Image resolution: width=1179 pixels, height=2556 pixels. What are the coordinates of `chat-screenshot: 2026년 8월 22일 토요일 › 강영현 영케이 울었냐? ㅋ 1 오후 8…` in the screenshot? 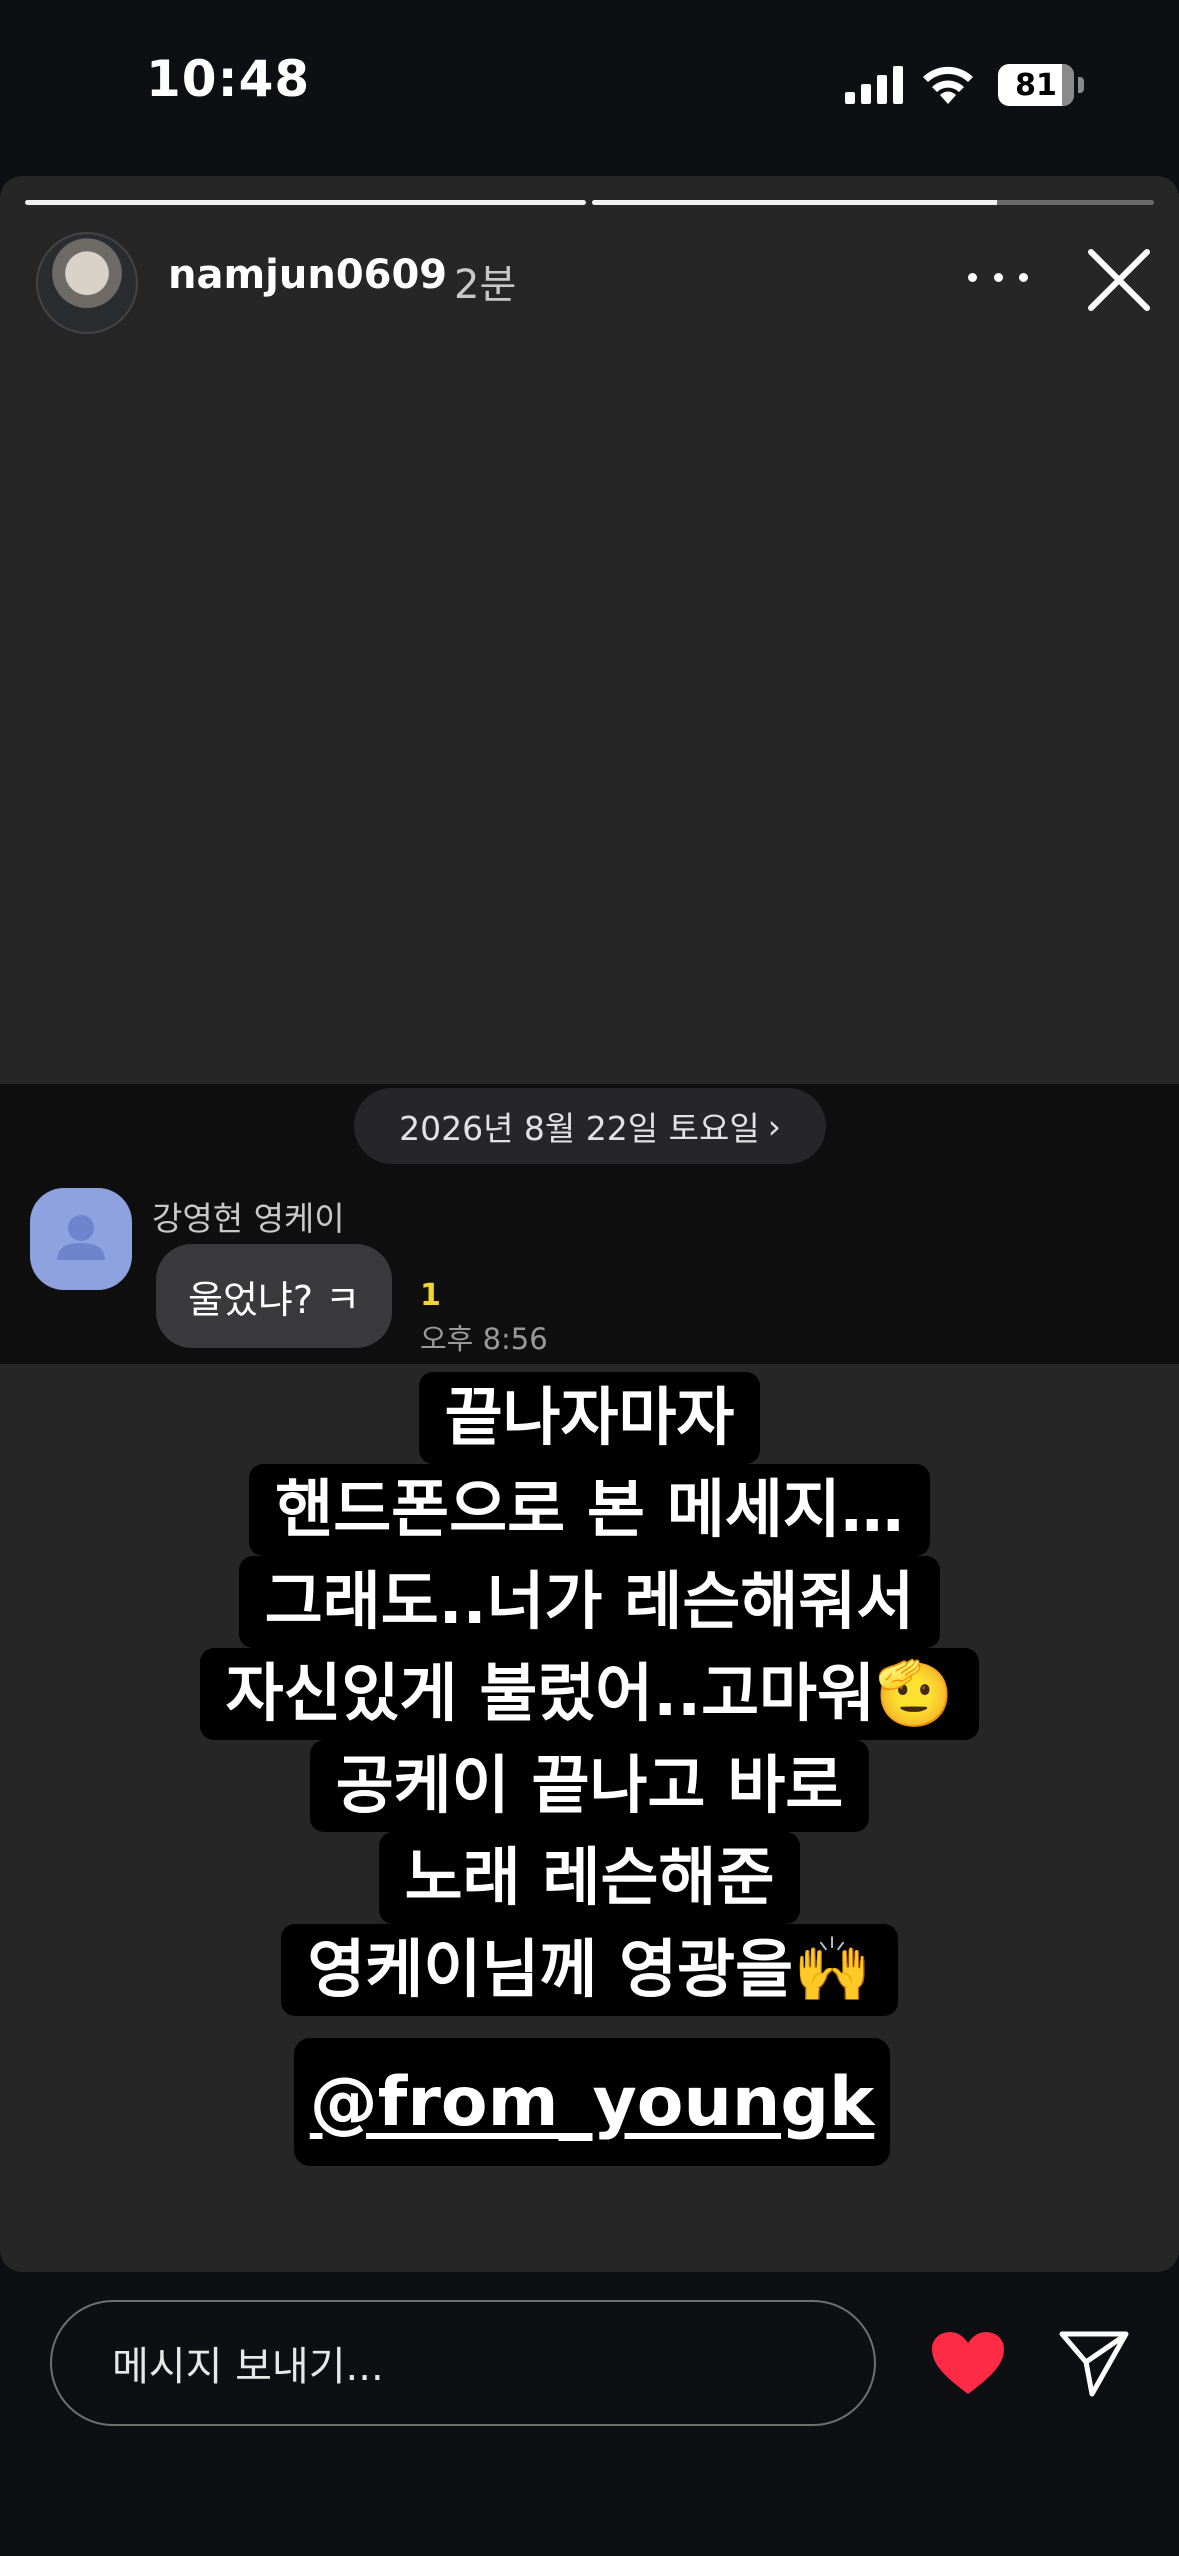 It's located at (589, 1224).